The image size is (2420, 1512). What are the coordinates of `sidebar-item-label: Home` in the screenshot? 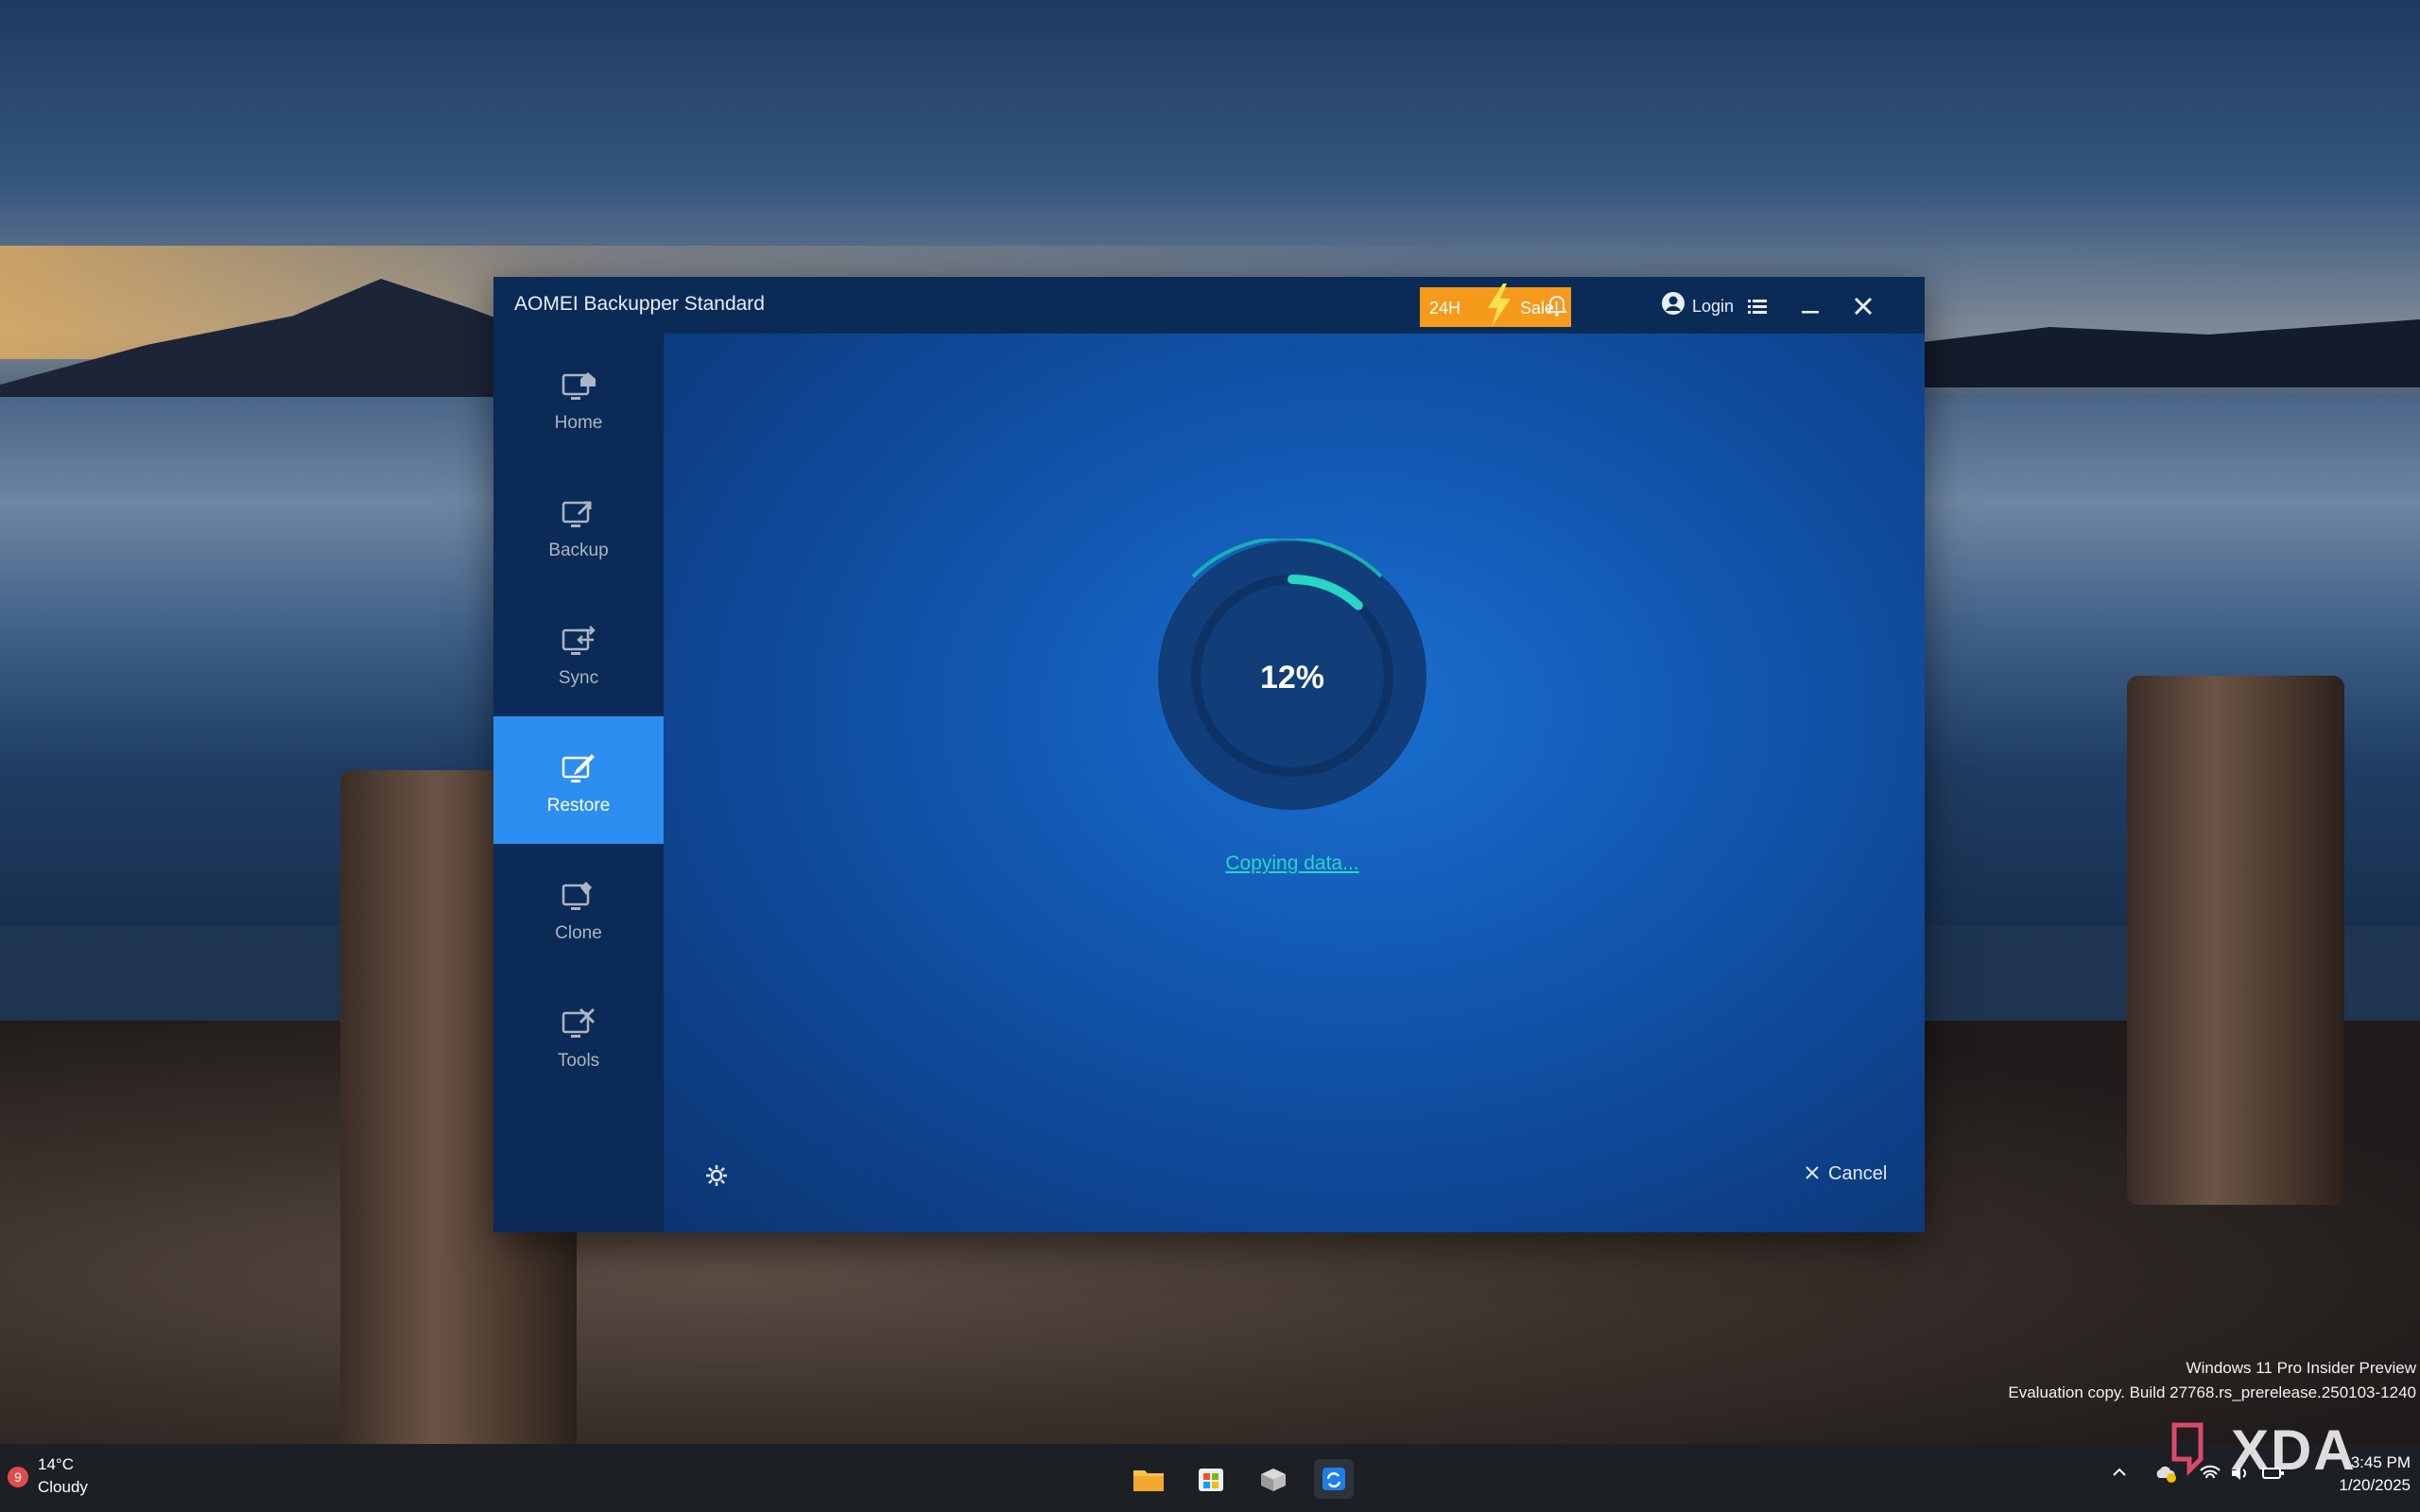 It's located at (578, 423).